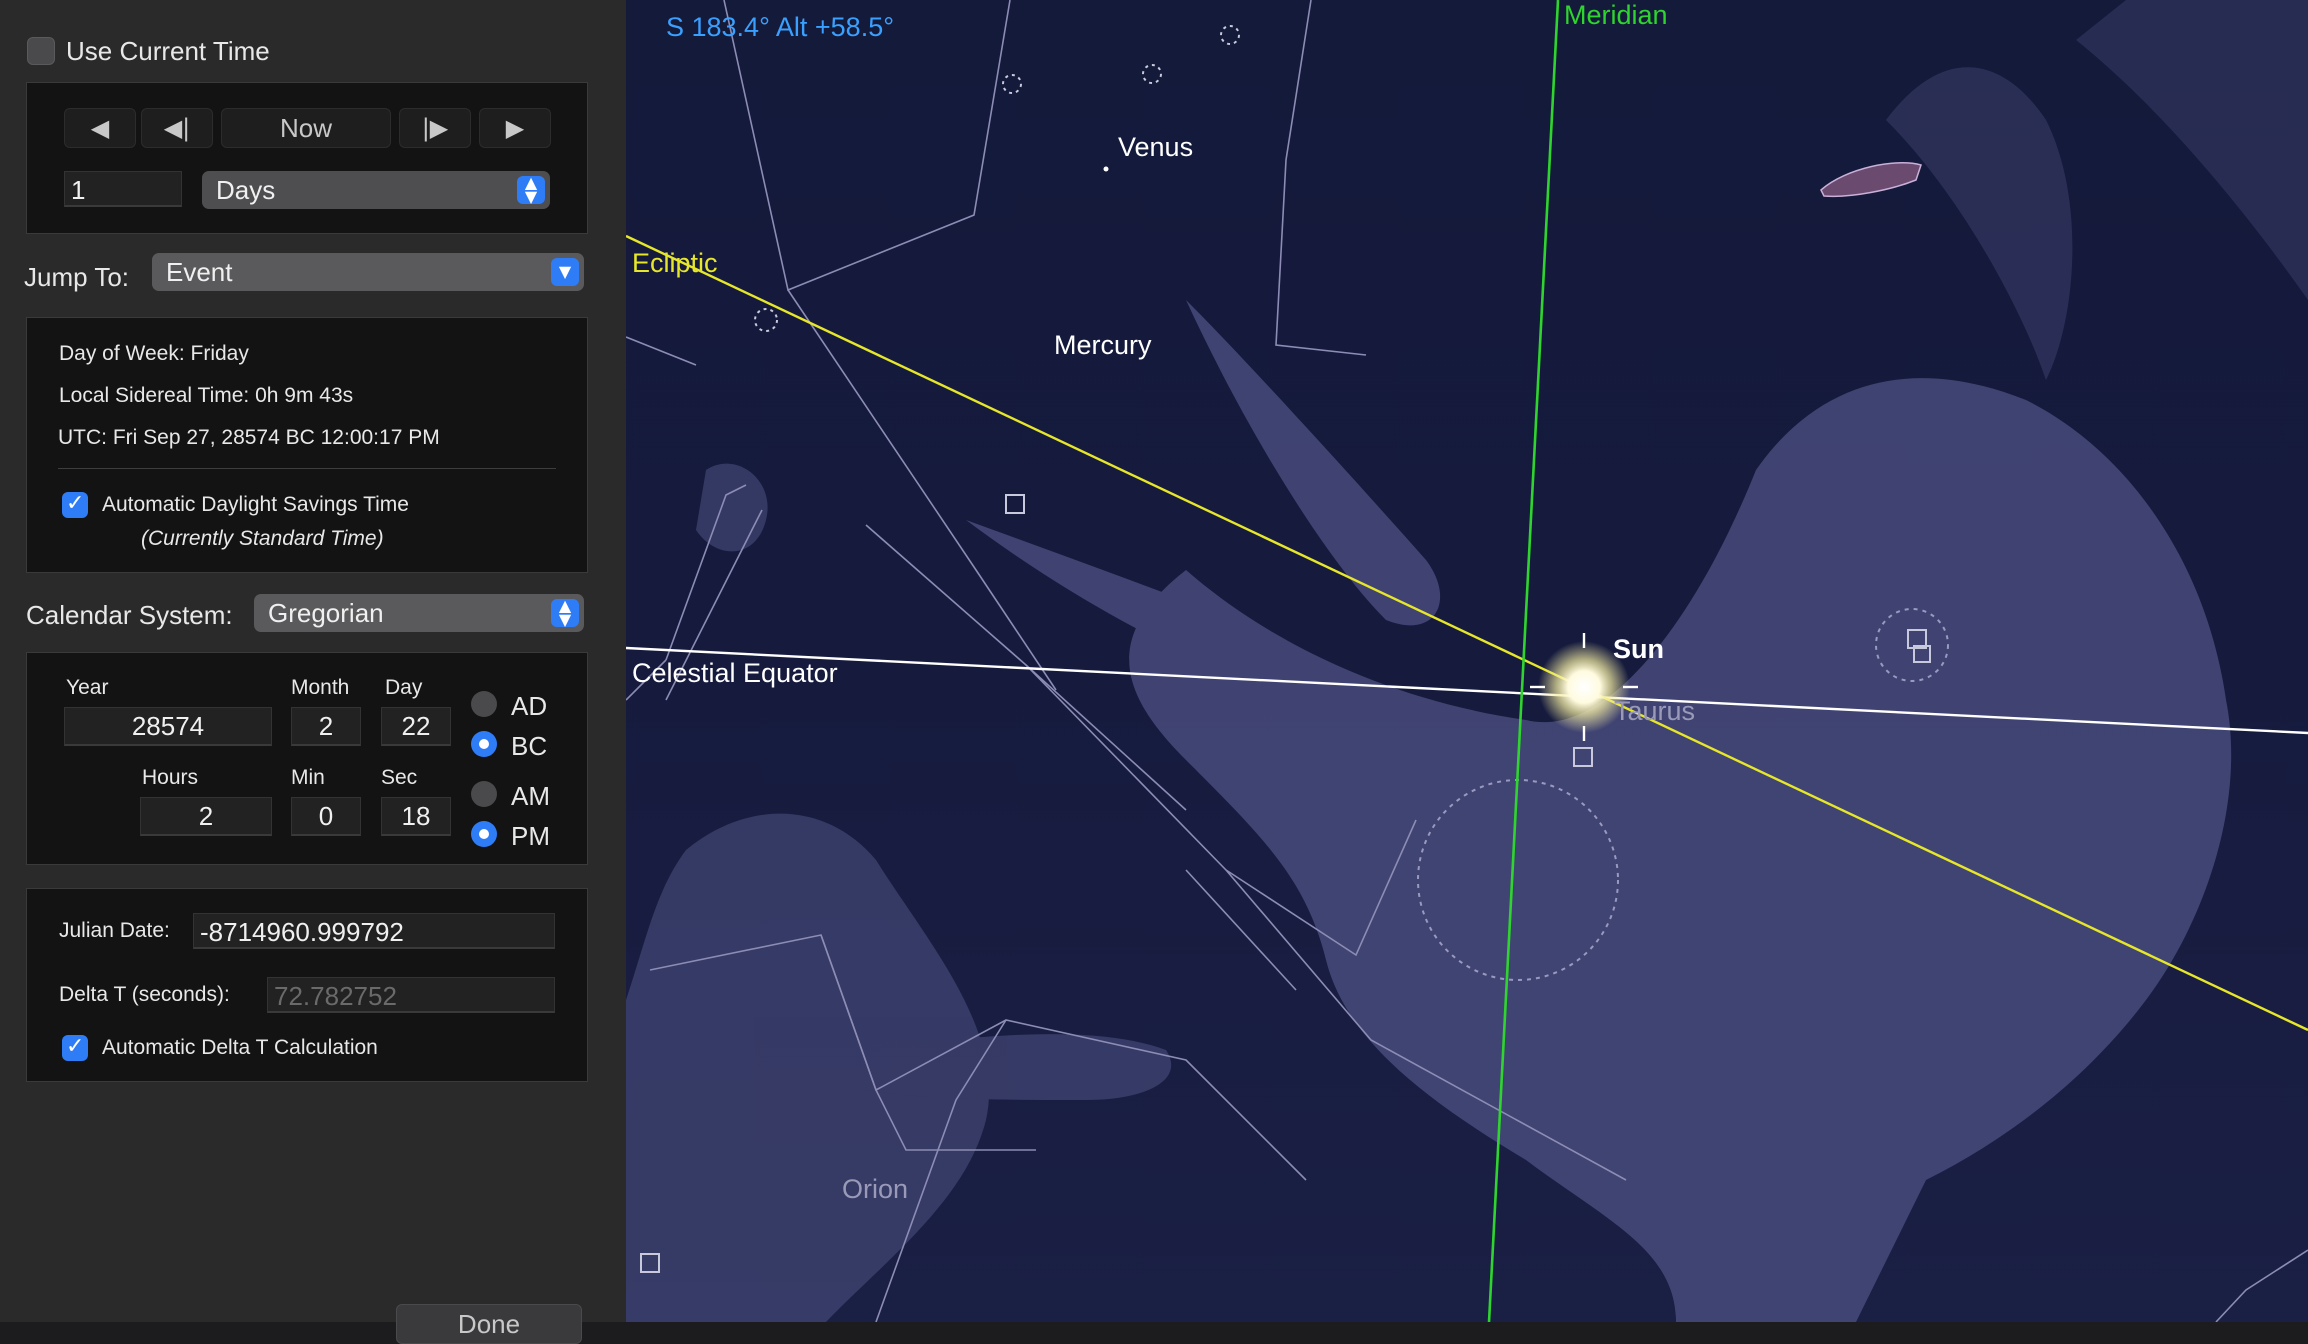 This screenshot has height=1344, width=2308. Describe the element at coordinates (262, 538) in the screenshot. I see `dst-status: (Currently Standard Time)` at that location.